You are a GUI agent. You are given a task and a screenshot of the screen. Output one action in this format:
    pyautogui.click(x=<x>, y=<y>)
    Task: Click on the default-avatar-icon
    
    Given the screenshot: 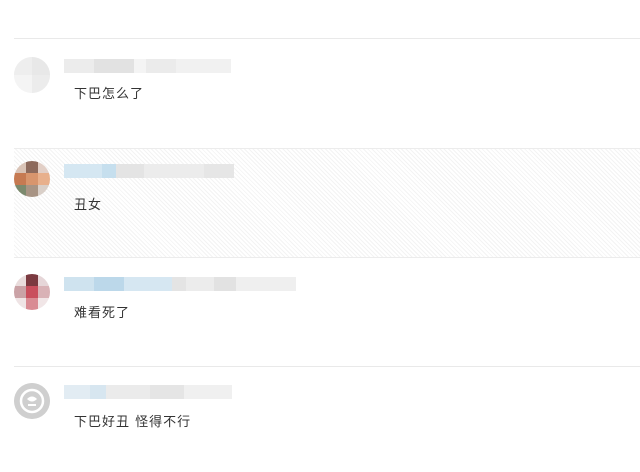 What is the action you would take?
    pyautogui.click(x=32, y=401)
    